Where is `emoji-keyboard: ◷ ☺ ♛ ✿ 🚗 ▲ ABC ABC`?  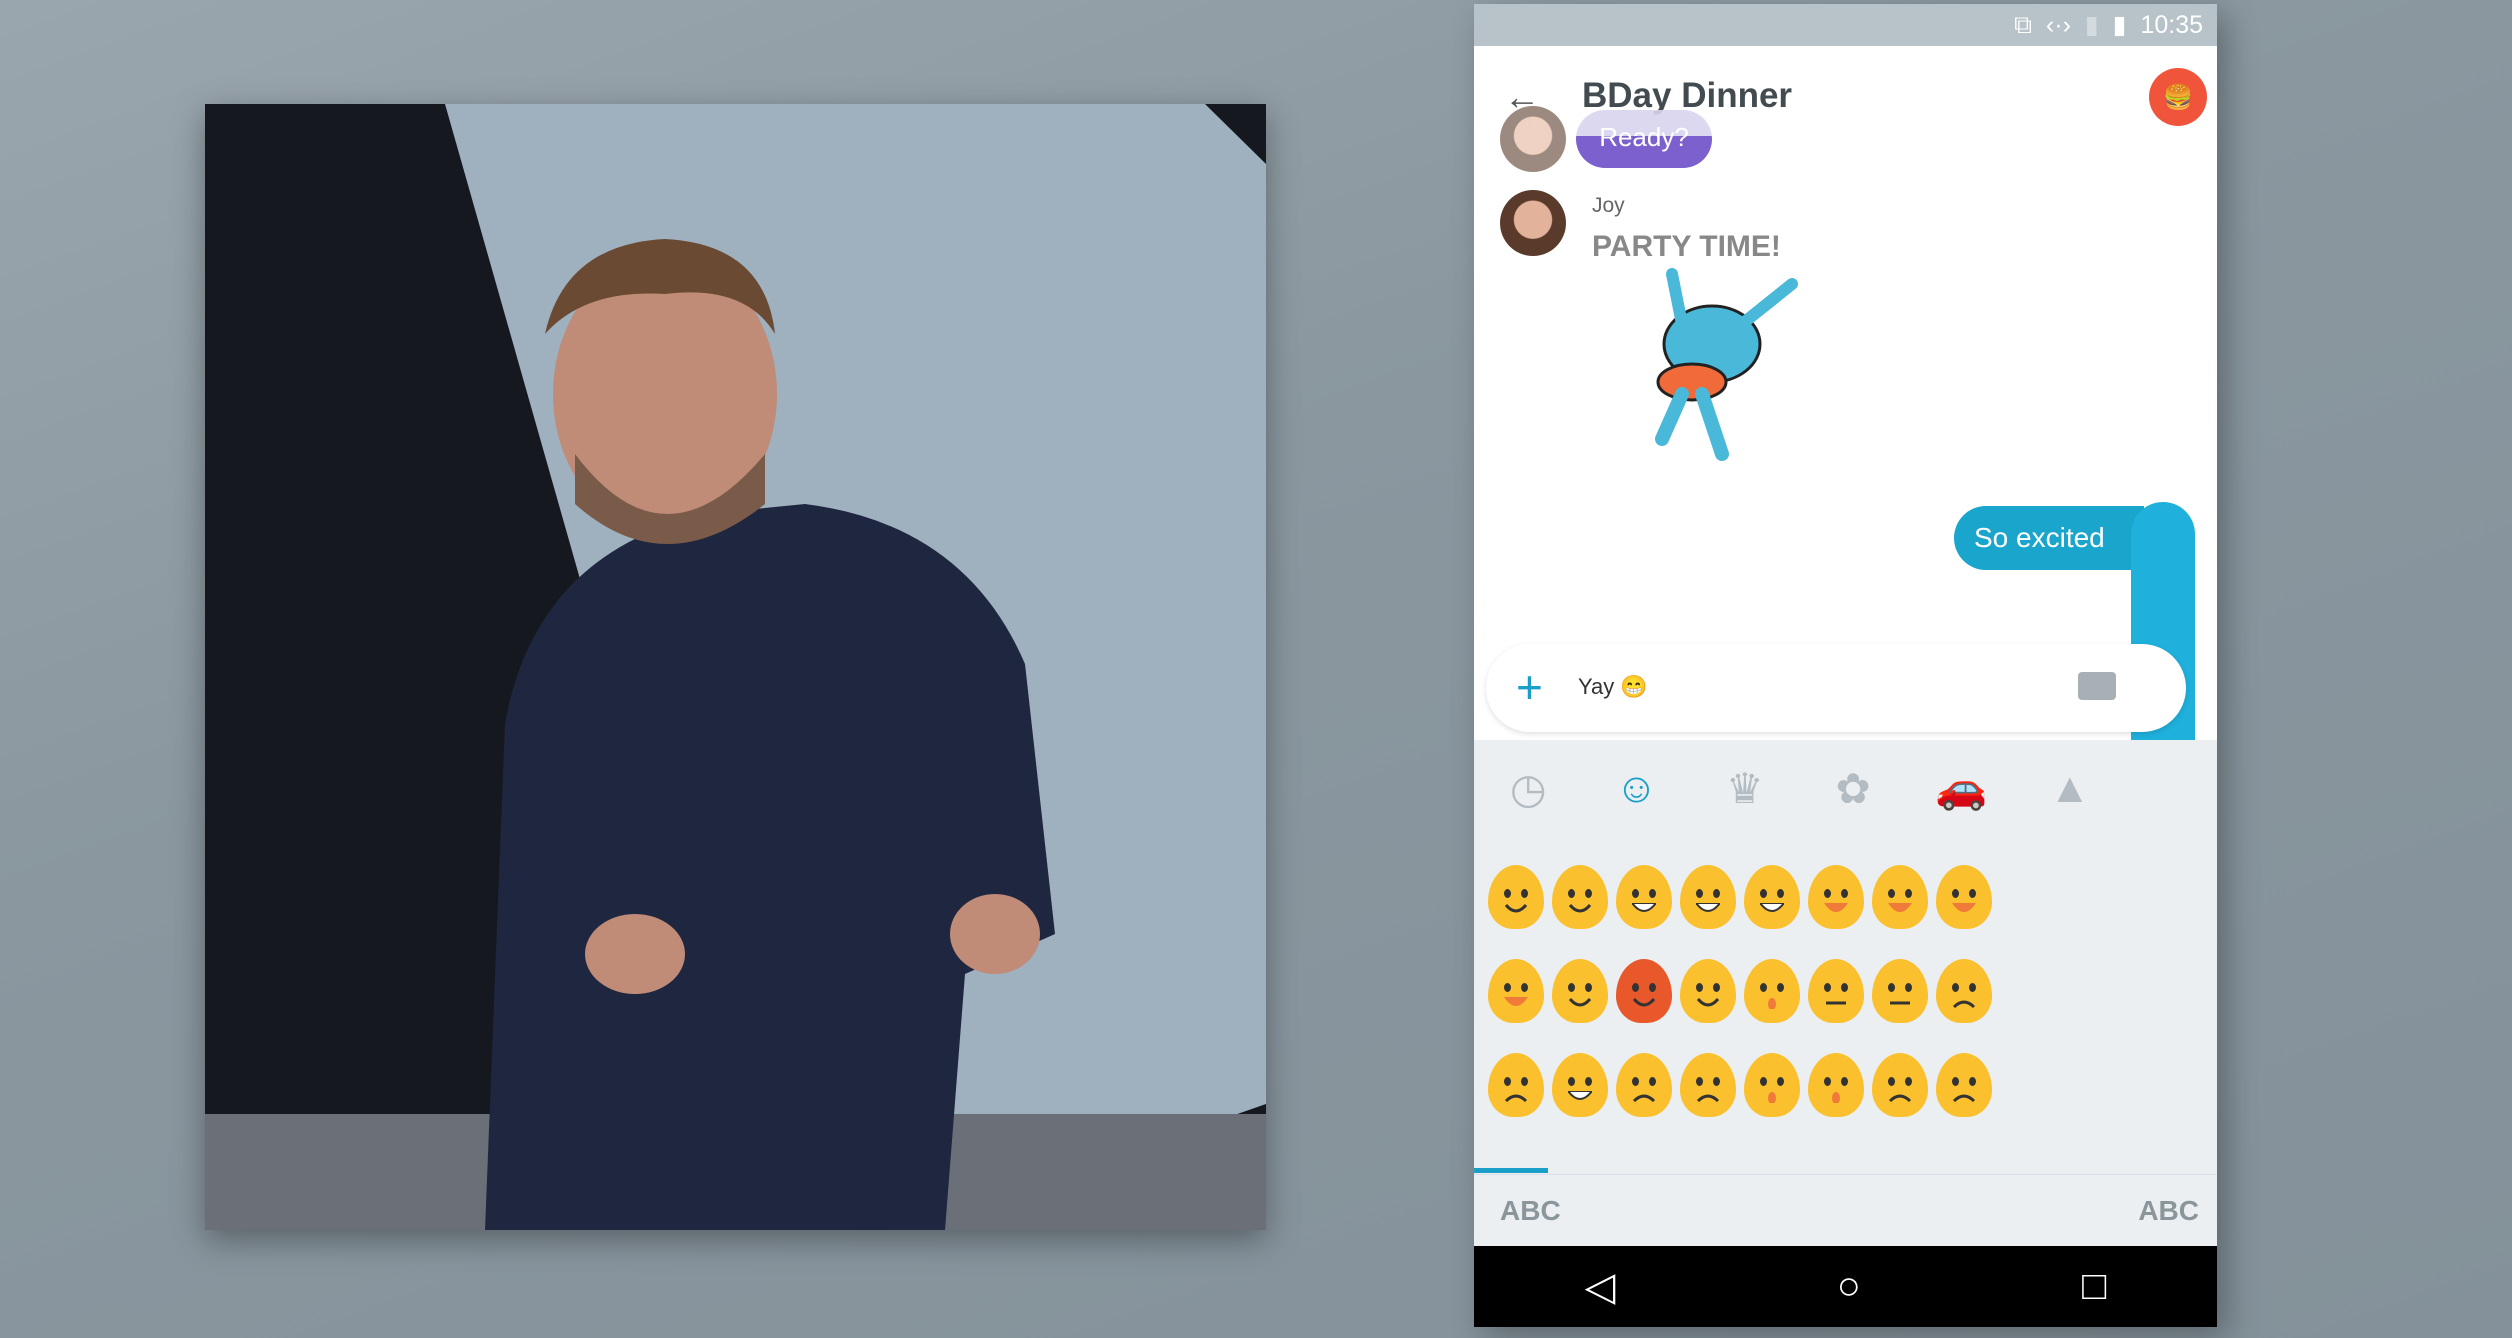 emoji-keyboard: ◷ ☺ ♛ ✿ 🚗 ▲ ABC ABC is located at coordinates (1845, 993).